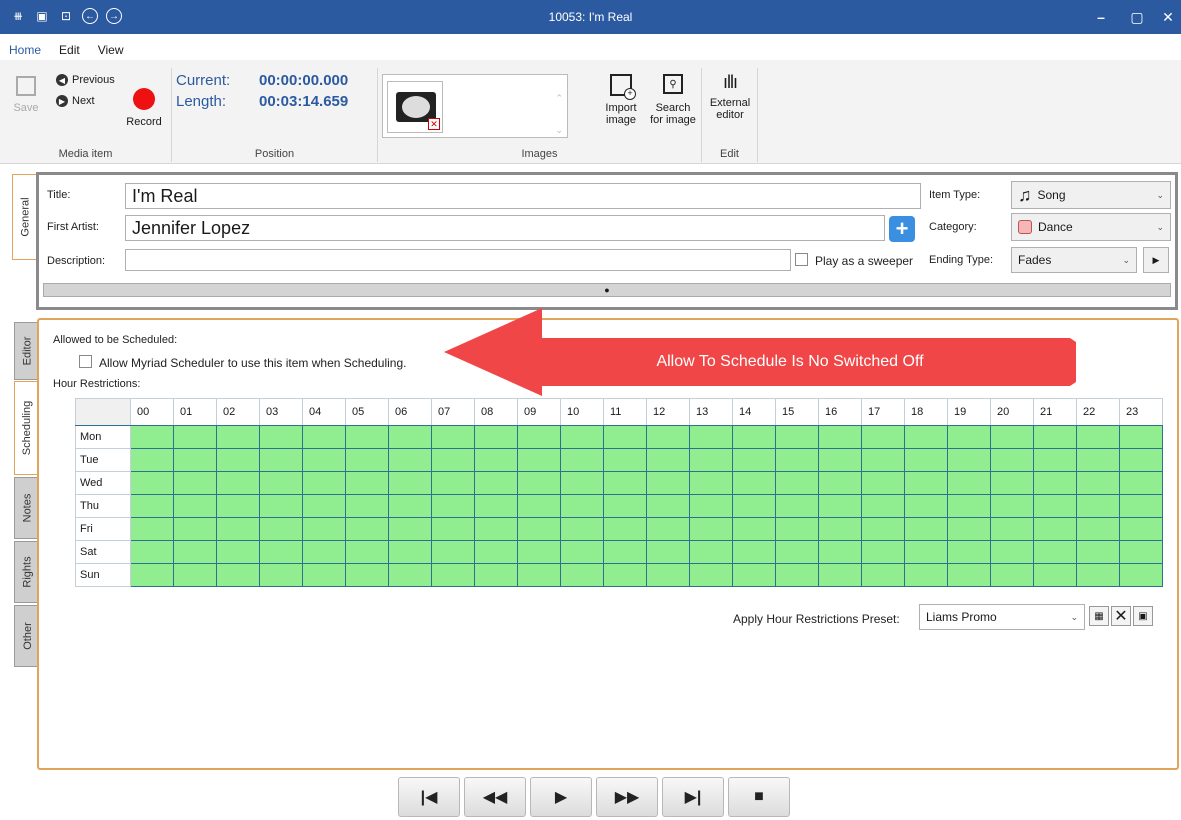  Describe the element at coordinates (668, 412) in the screenshot. I see `hour-header: 12` at that location.